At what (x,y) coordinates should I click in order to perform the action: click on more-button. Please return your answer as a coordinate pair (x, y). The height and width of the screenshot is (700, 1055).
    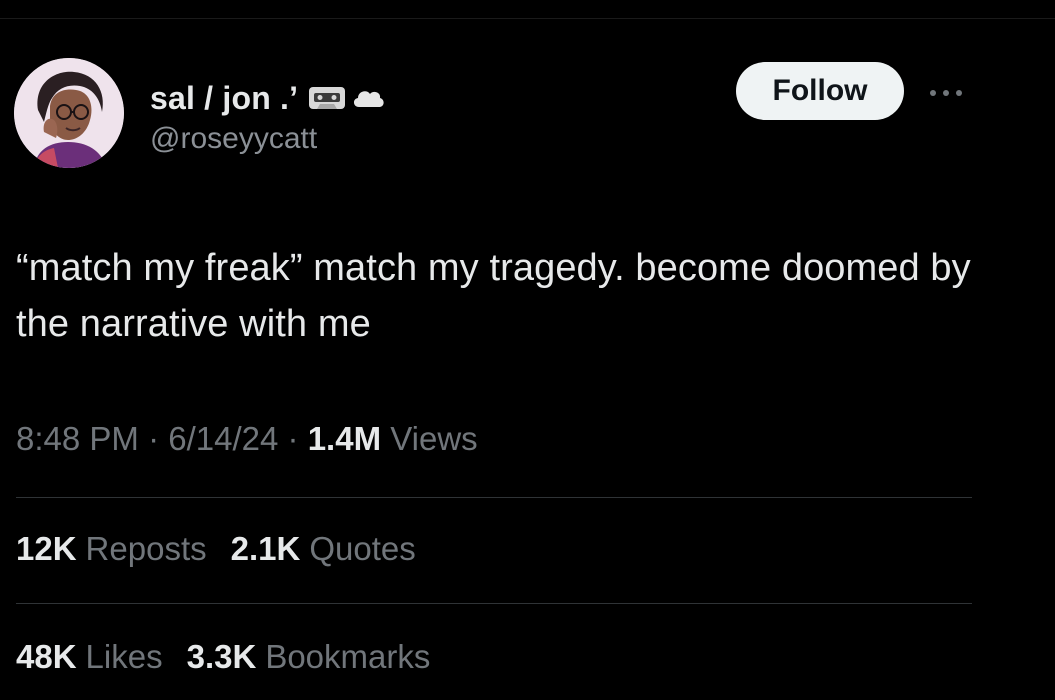
    Looking at the image, I should click on (946, 93).